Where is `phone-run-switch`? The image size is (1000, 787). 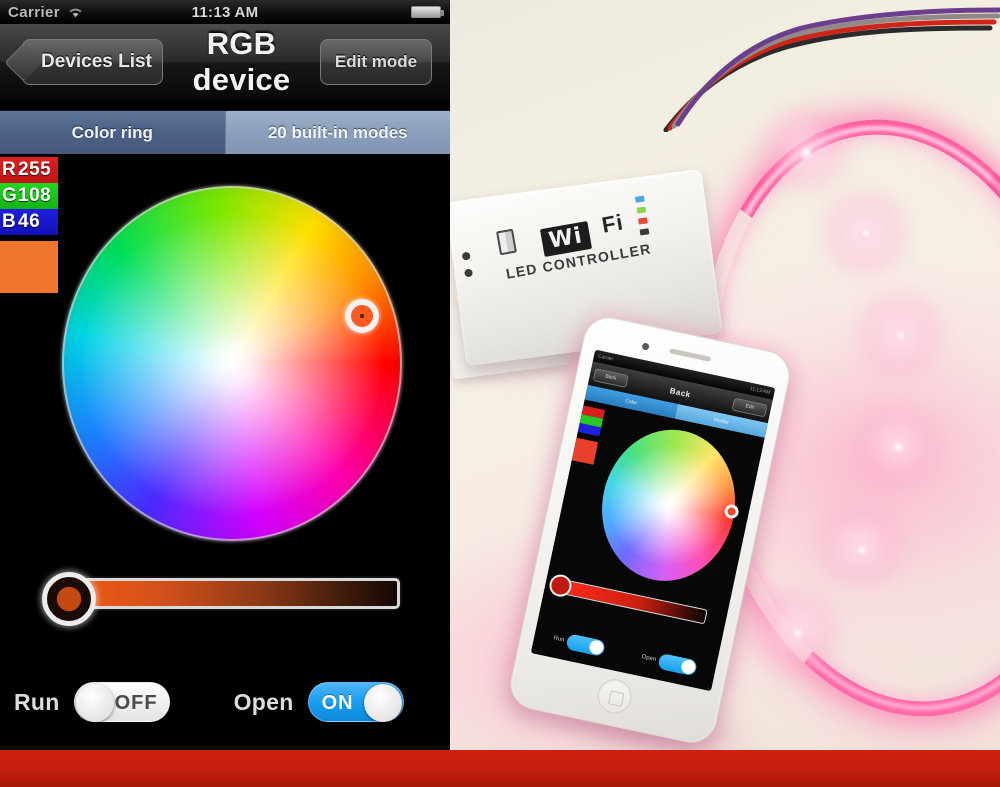 phone-run-switch is located at coordinates (585, 645).